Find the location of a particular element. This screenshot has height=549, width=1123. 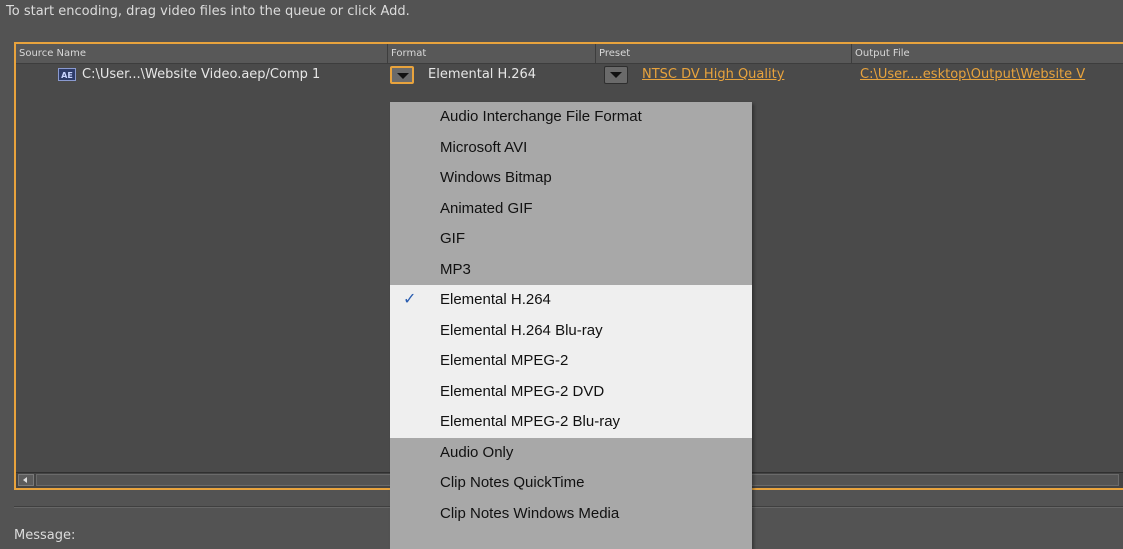

menu-item-label: Elemental MPEG-2 is located at coordinates (504, 360).